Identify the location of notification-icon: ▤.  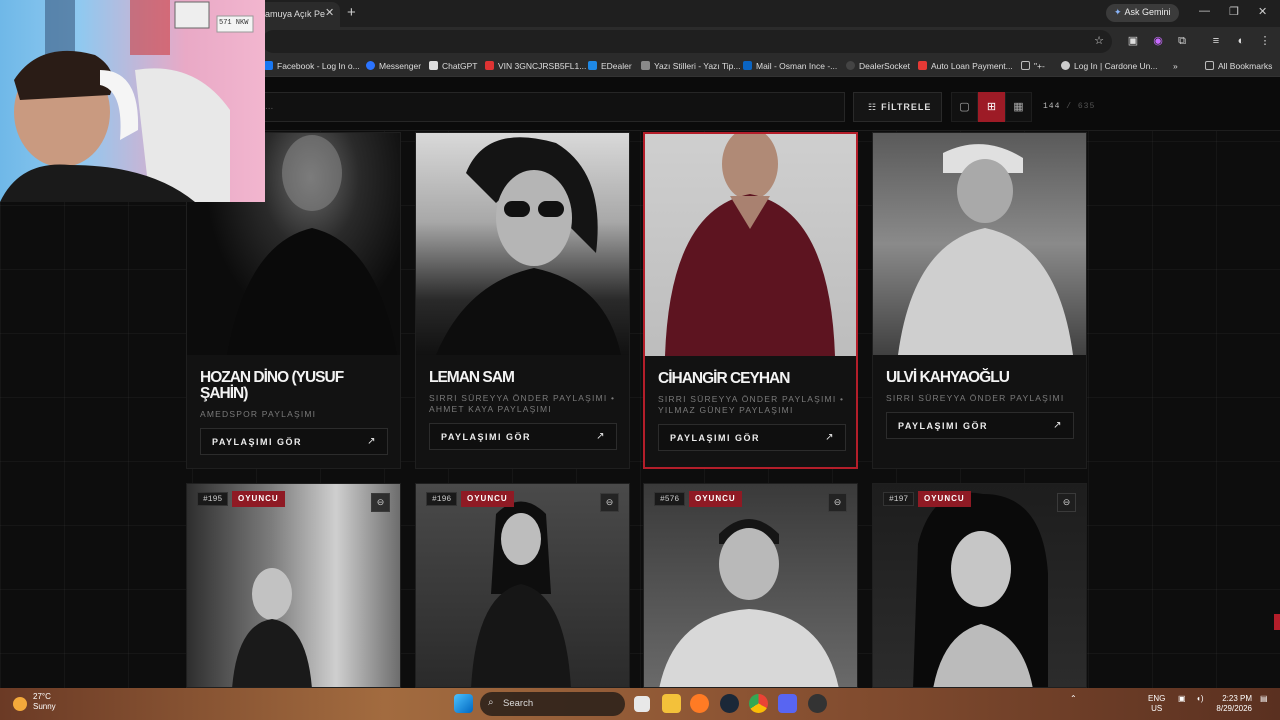
(1264, 699).